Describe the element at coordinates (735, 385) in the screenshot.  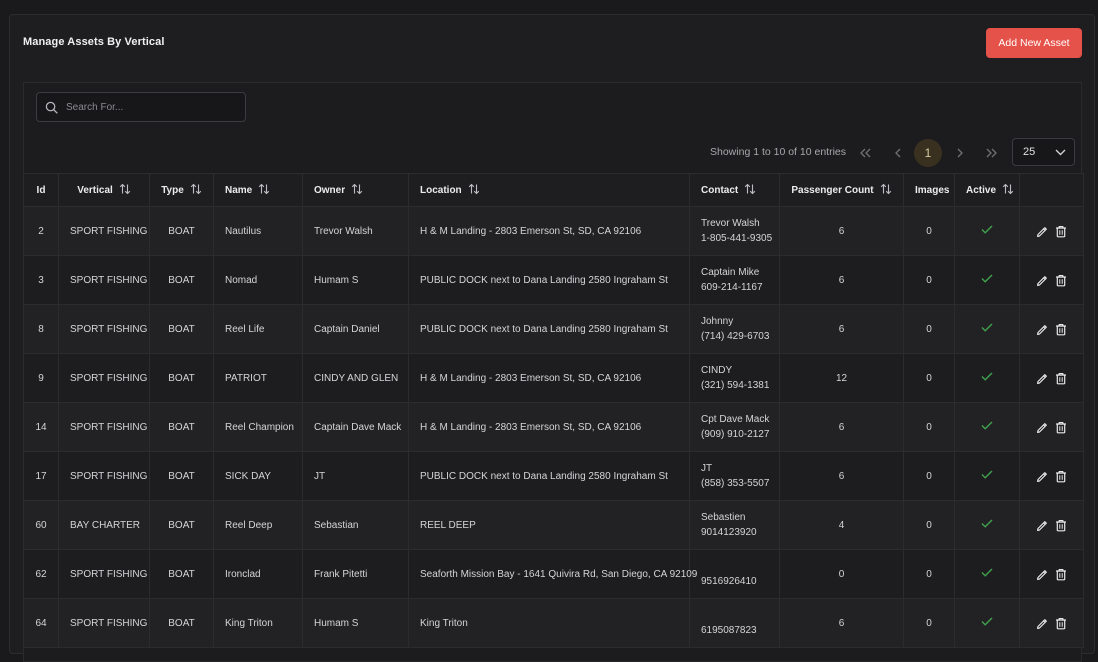
I see `contact-phone: (321) 594-1381` at that location.